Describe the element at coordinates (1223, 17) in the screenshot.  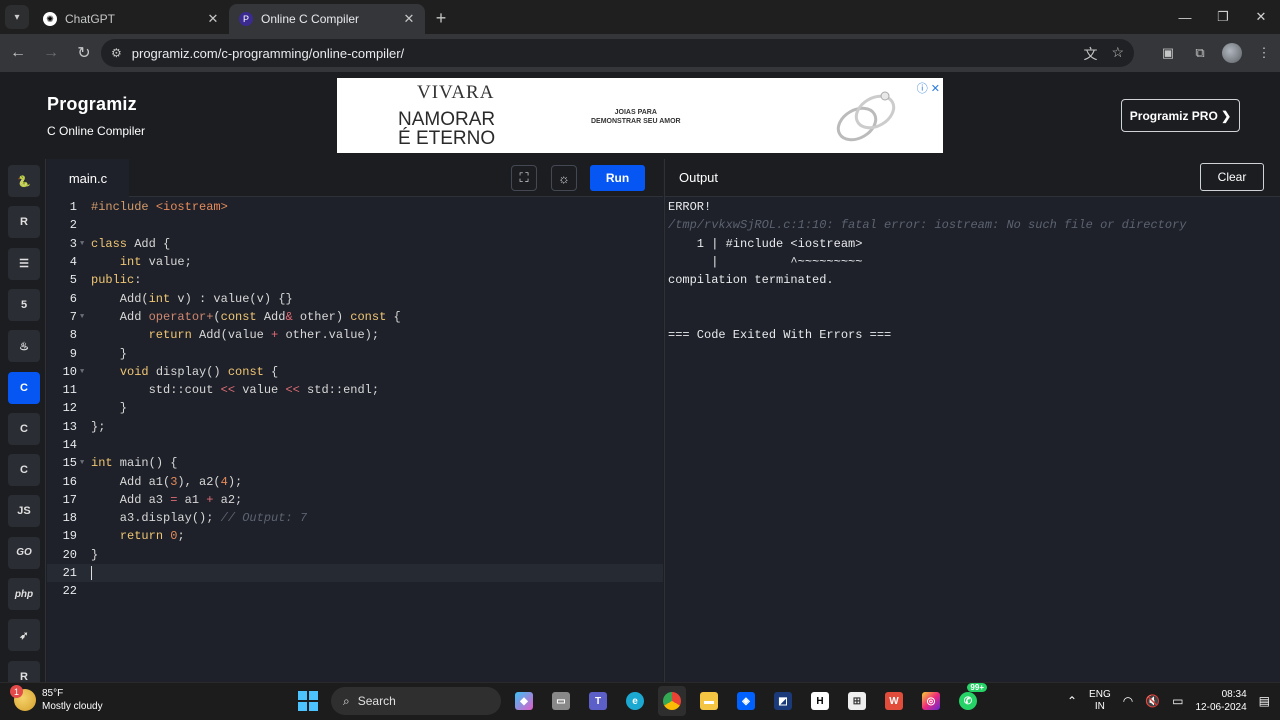
I see `maximize-icon: ❐` at that location.